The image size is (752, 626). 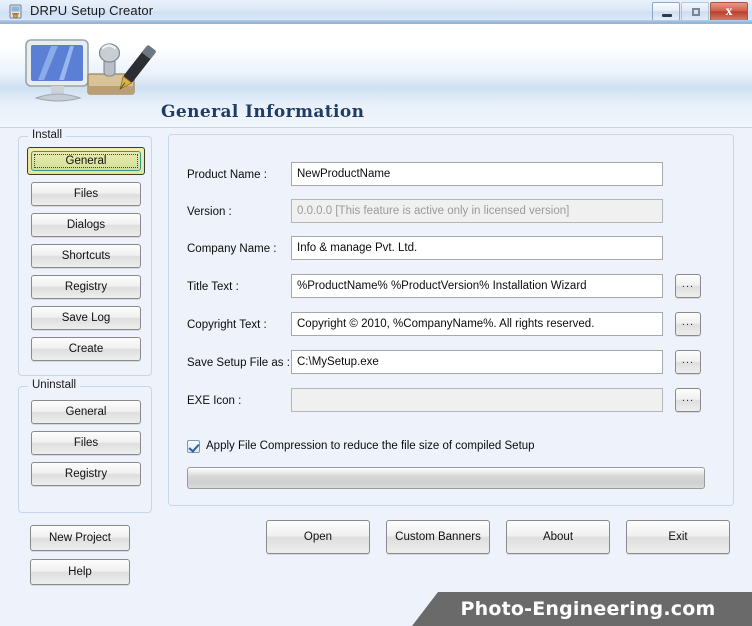 I want to click on sidebar-item-install-shortcuts: Shortcuts, so click(x=86, y=256).